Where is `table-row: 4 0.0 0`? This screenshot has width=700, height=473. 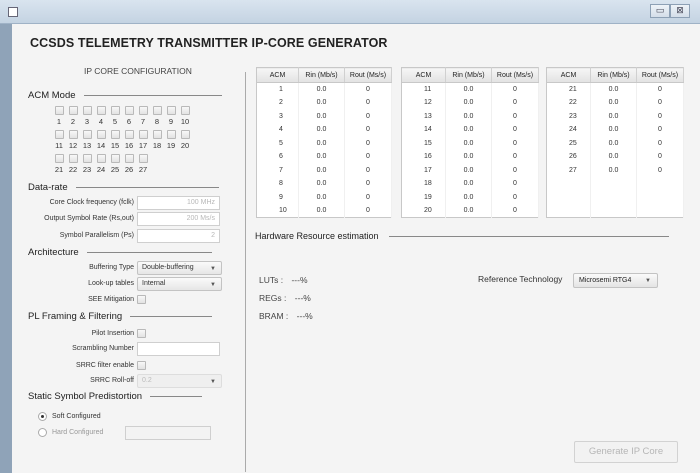 table-row: 4 0.0 0 is located at coordinates (324, 130).